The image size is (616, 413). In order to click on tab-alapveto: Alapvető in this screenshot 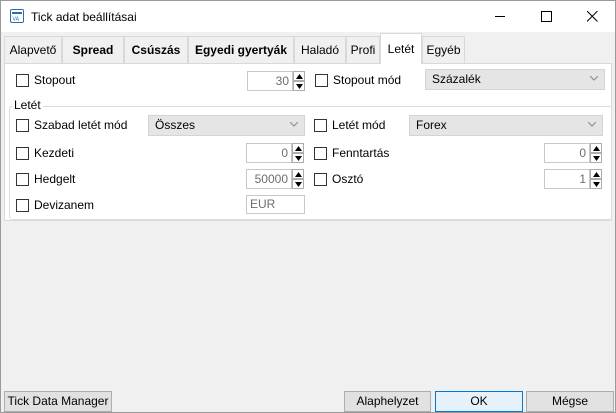, I will do `click(33, 50)`.